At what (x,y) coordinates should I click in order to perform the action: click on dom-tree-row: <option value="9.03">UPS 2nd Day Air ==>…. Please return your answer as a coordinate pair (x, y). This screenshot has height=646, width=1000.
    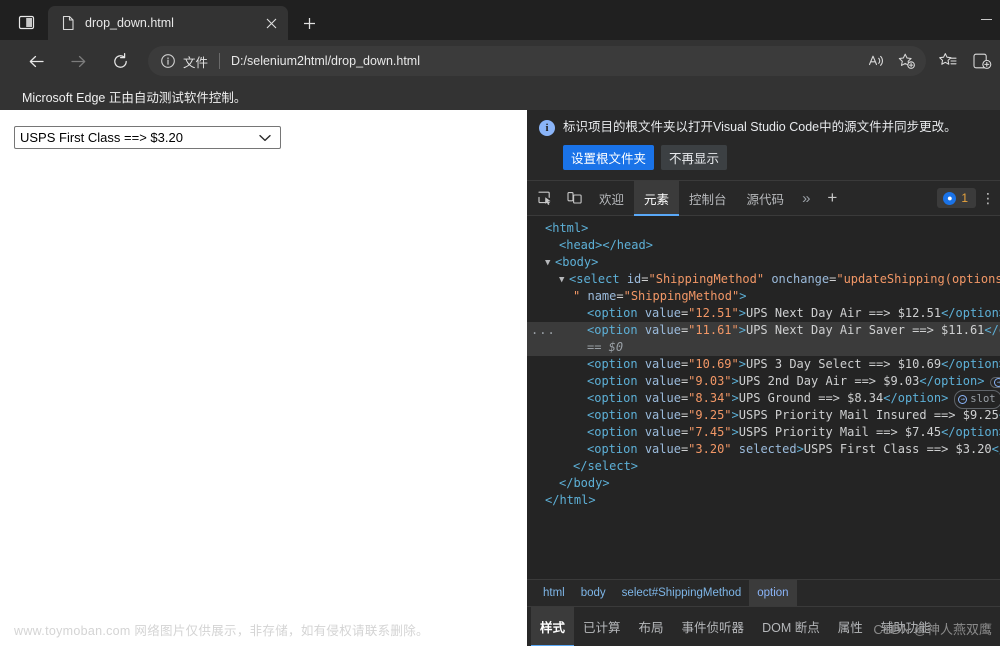
    Looking at the image, I should click on (763, 381).